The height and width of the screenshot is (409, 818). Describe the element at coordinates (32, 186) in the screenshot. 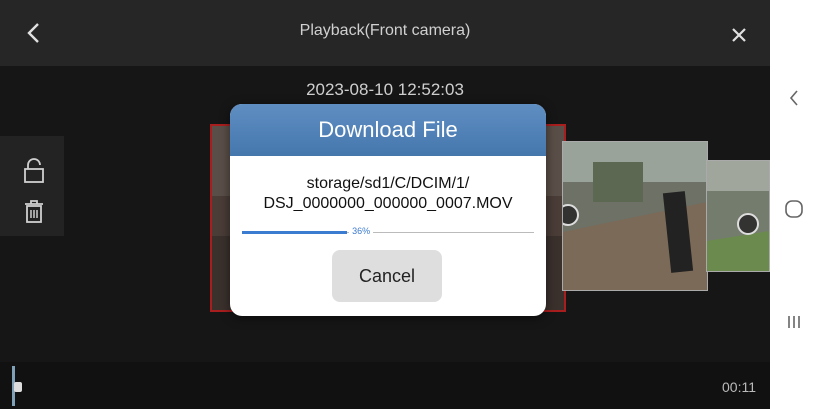

I see `side-toolbar` at that location.